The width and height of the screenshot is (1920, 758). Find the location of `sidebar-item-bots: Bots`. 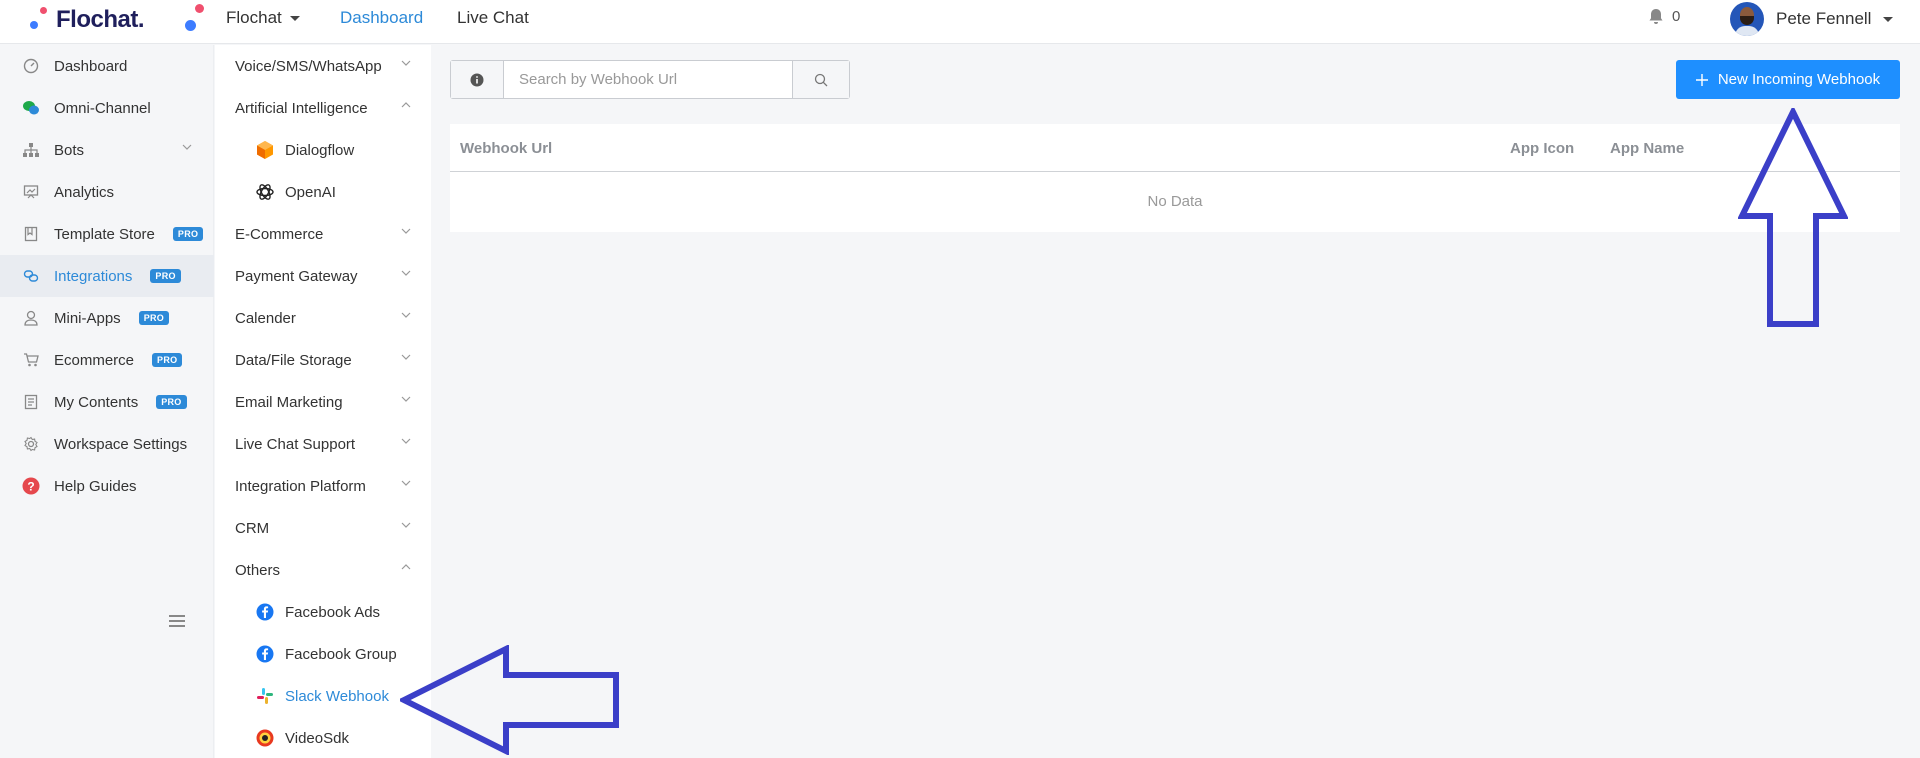

sidebar-item-bots: Bots is located at coordinates (107, 150).